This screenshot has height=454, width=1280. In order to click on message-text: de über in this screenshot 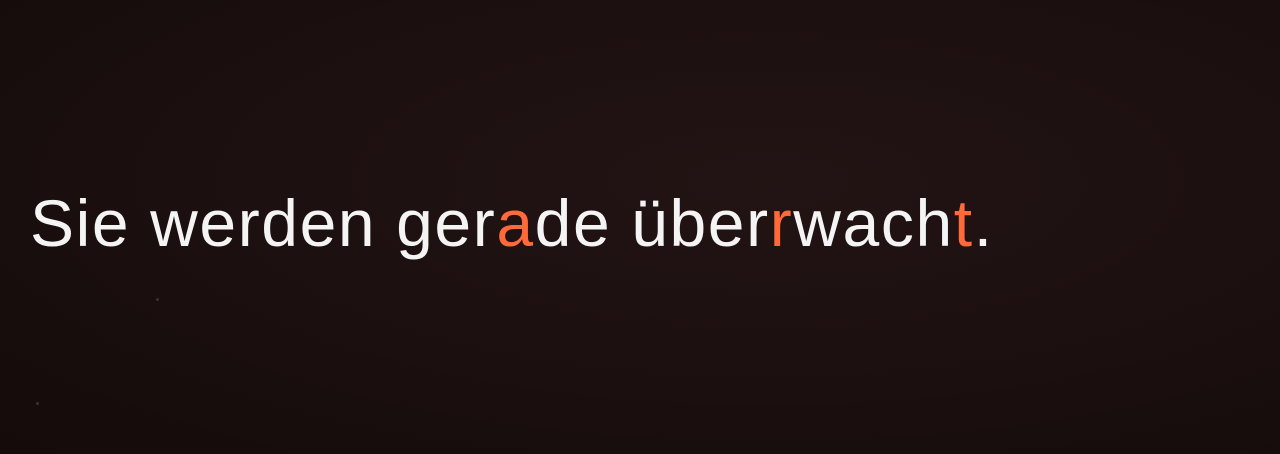, I will do `click(652, 223)`.